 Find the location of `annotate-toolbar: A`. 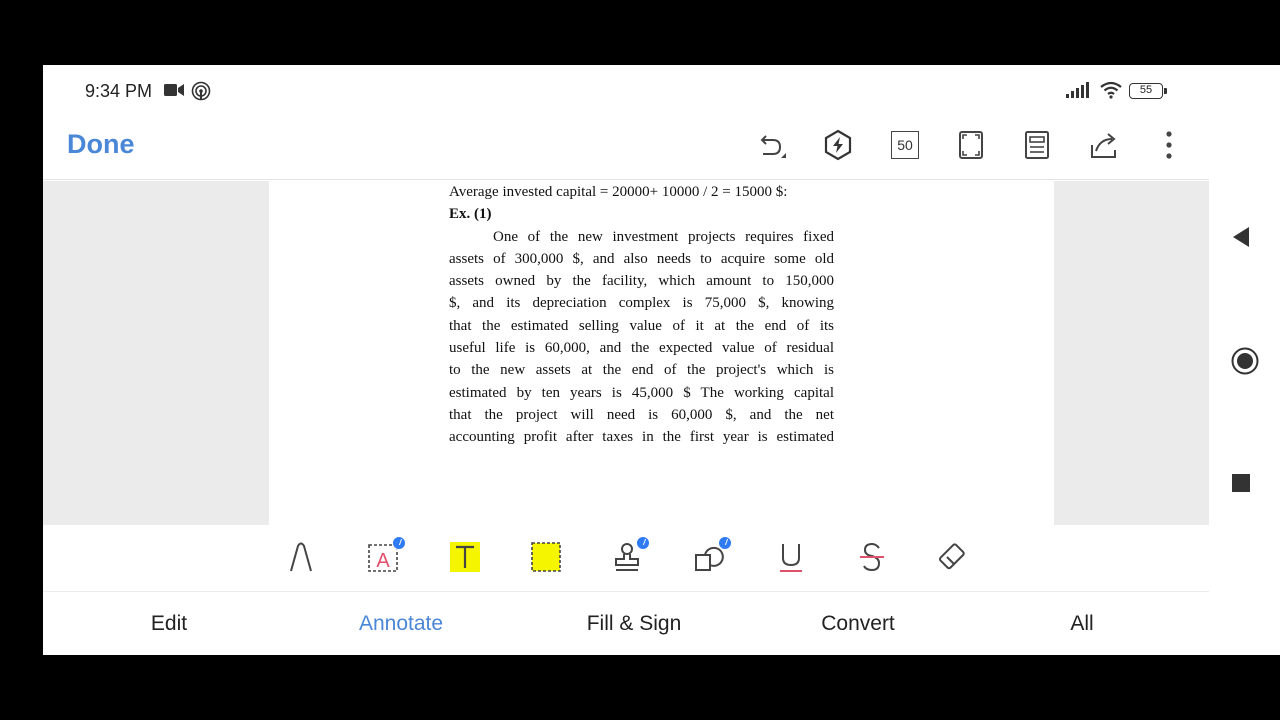

annotate-toolbar: A is located at coordinates (626, 558).